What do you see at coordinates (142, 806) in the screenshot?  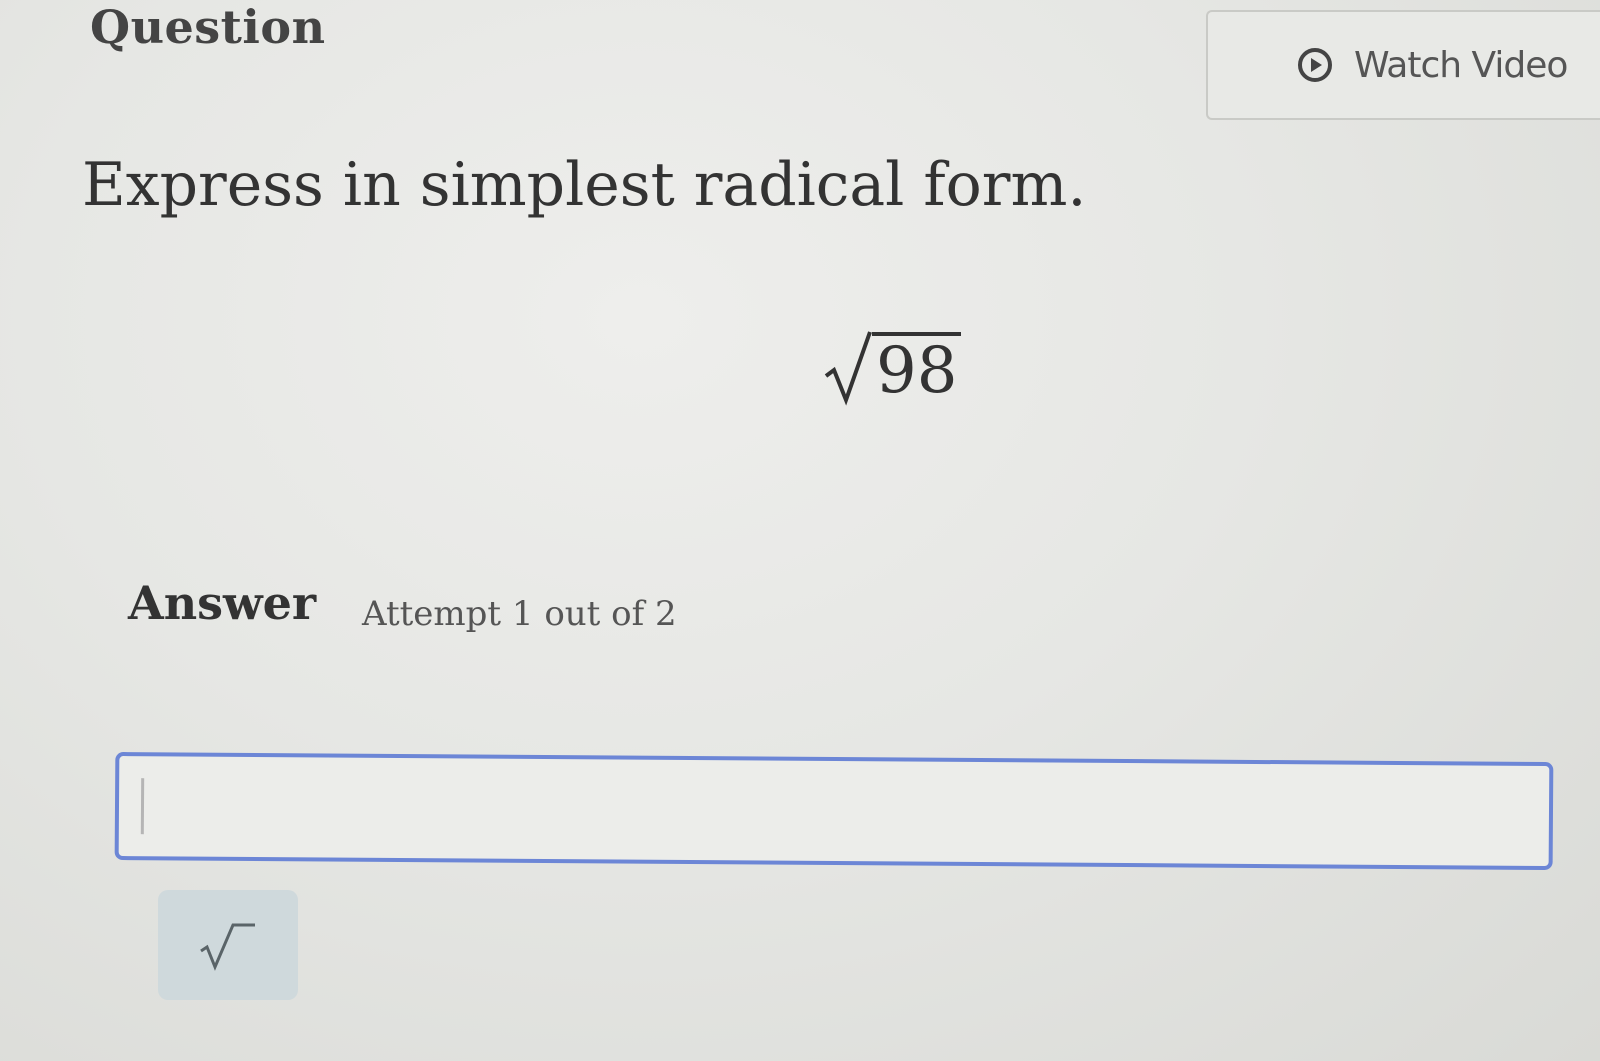 I see `text-caret` at bounding box center [142, 806].